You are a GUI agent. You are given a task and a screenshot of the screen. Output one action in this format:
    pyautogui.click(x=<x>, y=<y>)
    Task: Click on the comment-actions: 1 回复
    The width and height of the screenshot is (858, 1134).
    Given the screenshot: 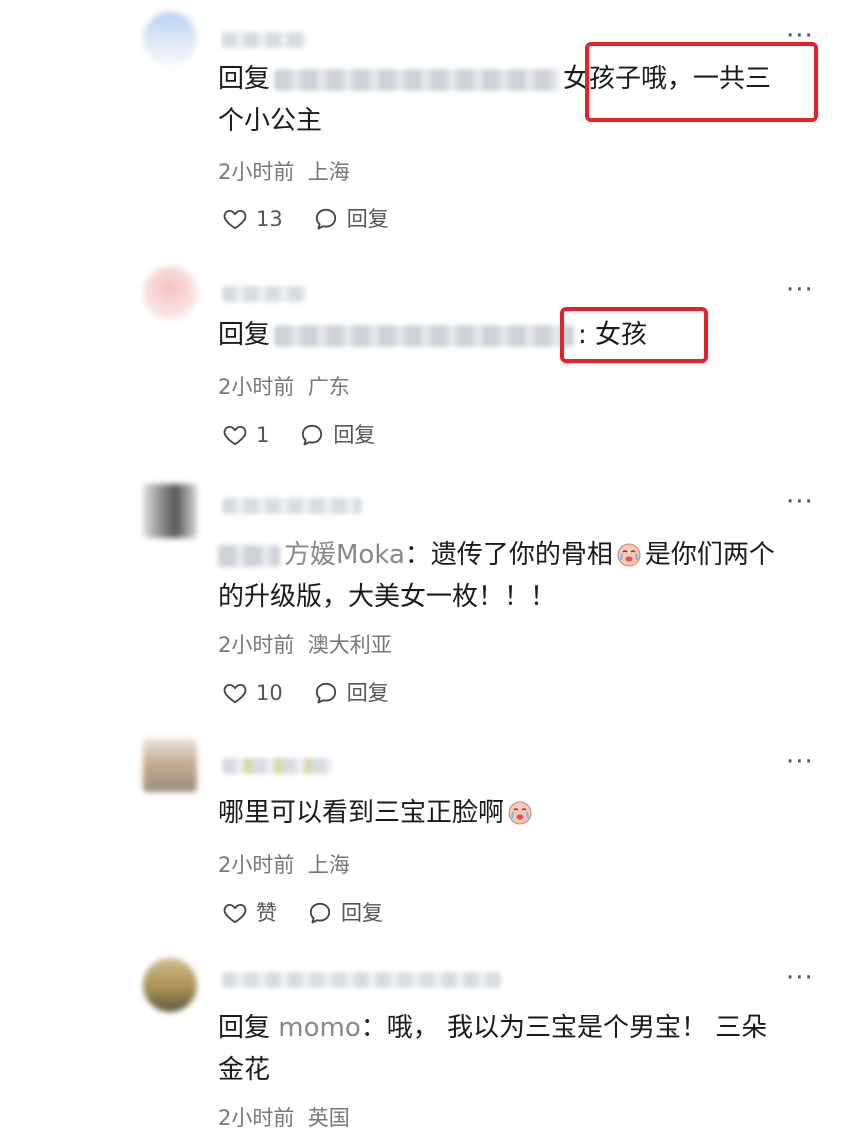 What is the action you would take?
    pyautogui.click(x=298, y=435)
    